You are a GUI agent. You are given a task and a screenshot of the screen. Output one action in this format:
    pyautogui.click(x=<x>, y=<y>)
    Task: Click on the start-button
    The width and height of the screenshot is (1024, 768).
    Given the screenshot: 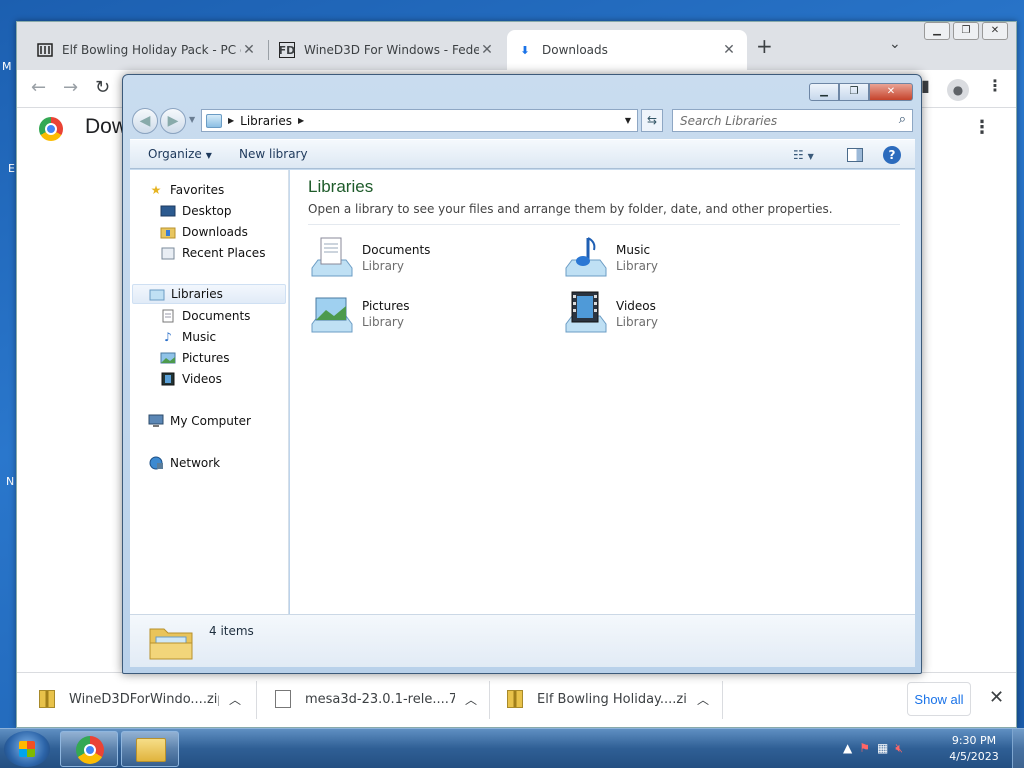 What is the action you would take?
    pyautogui.click(x=27, y=749)
    